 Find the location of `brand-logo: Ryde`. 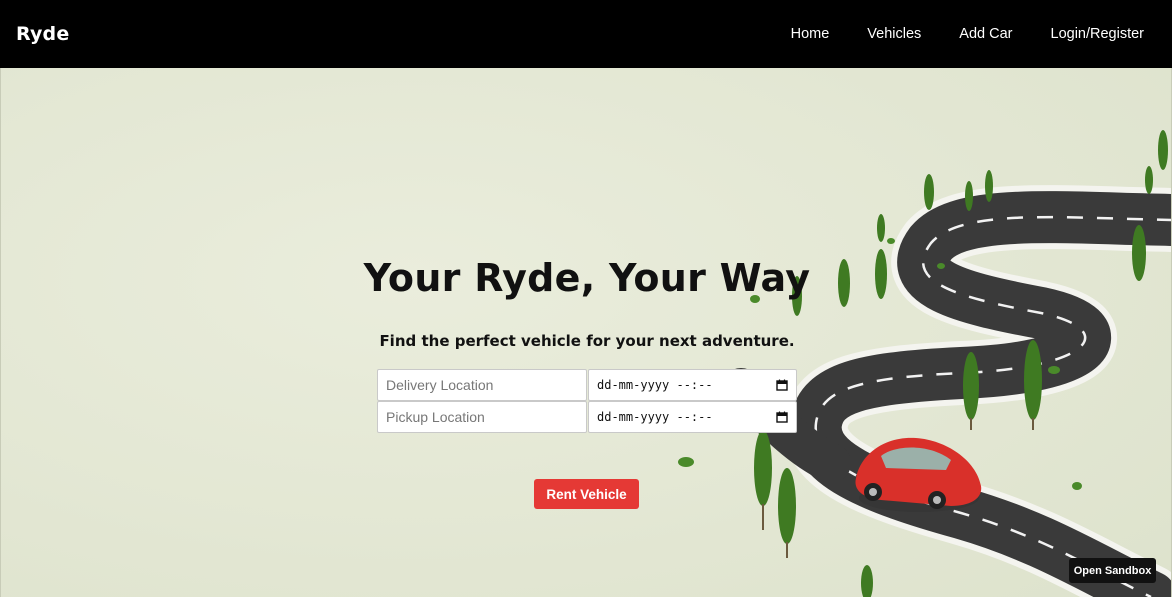

brand-logo: Ryde is located at coordinates (42, 34).